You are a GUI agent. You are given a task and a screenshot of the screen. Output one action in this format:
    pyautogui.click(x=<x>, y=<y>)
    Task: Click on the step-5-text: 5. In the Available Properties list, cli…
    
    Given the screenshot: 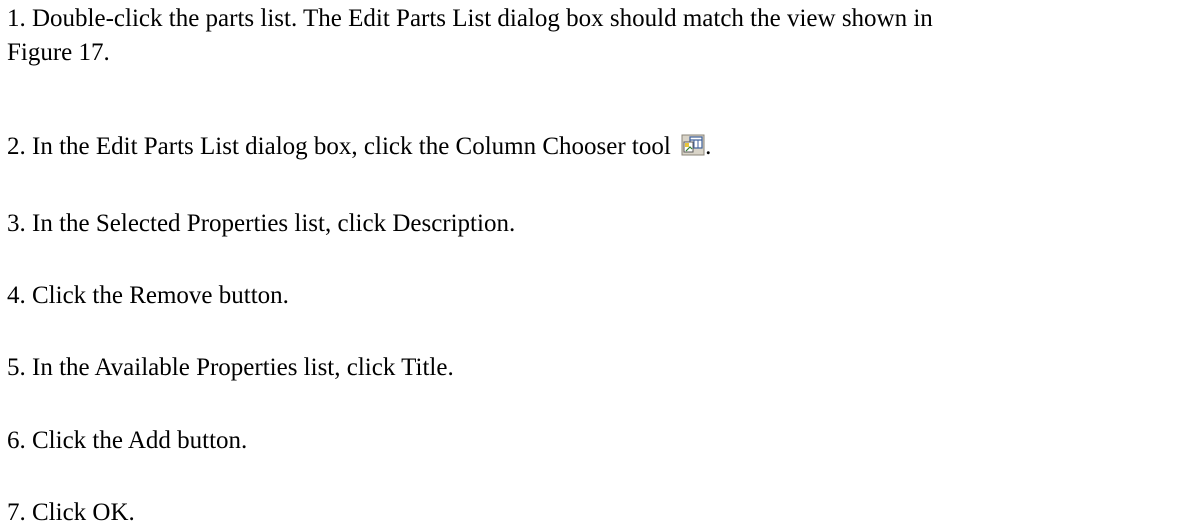 What is the action you would take?
    pyautogui.click(x=230, y=367)
    